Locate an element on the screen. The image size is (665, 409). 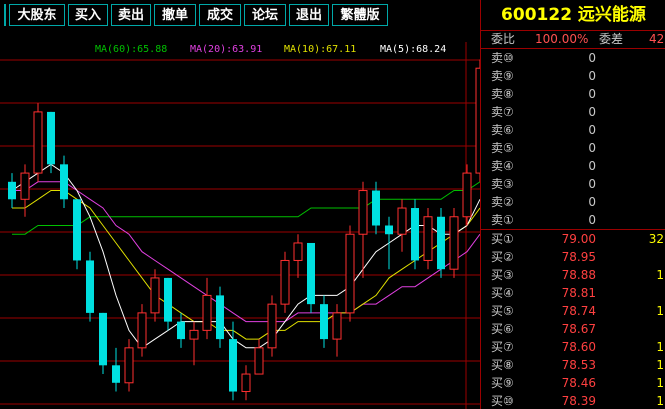
buy-row: 买⑩ 78.39 1 is located at coordinates (573, 400).